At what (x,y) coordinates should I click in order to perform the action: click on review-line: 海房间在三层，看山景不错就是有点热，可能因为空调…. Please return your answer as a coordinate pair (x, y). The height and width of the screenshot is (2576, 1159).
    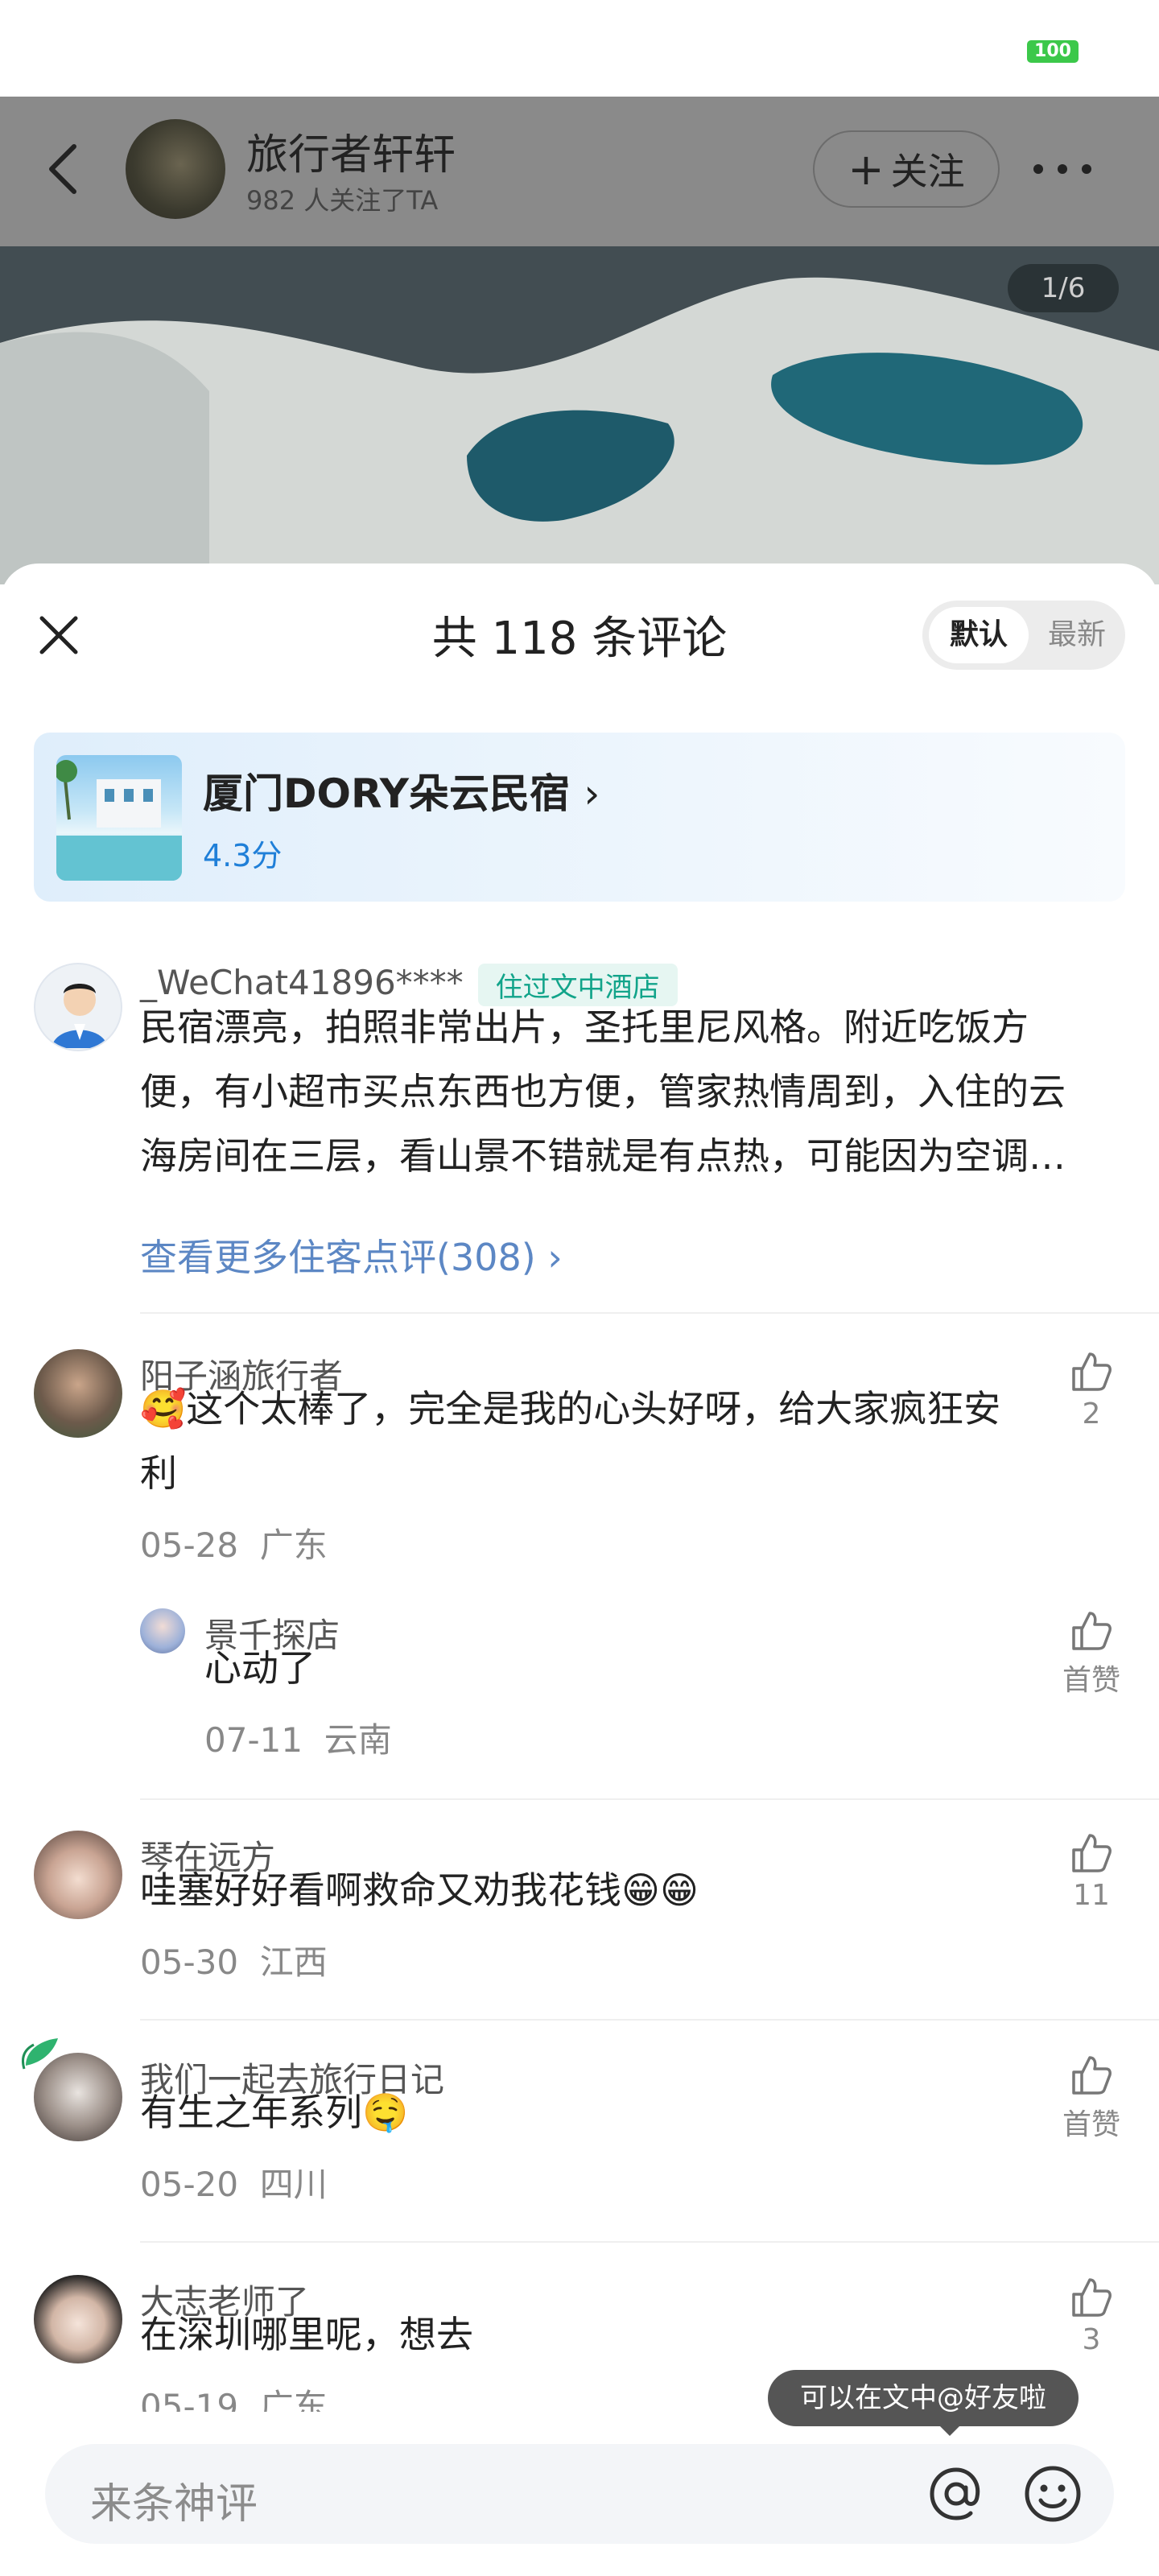
    Looking at the image, I should click on (603, 1156).